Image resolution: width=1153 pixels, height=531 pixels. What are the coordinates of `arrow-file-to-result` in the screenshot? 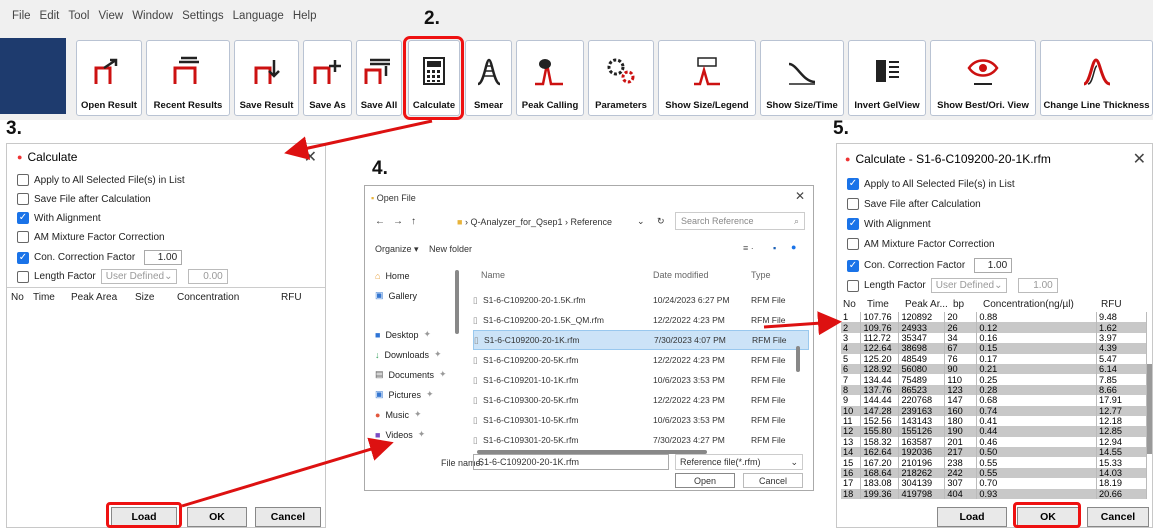 It's located at (802, 323).